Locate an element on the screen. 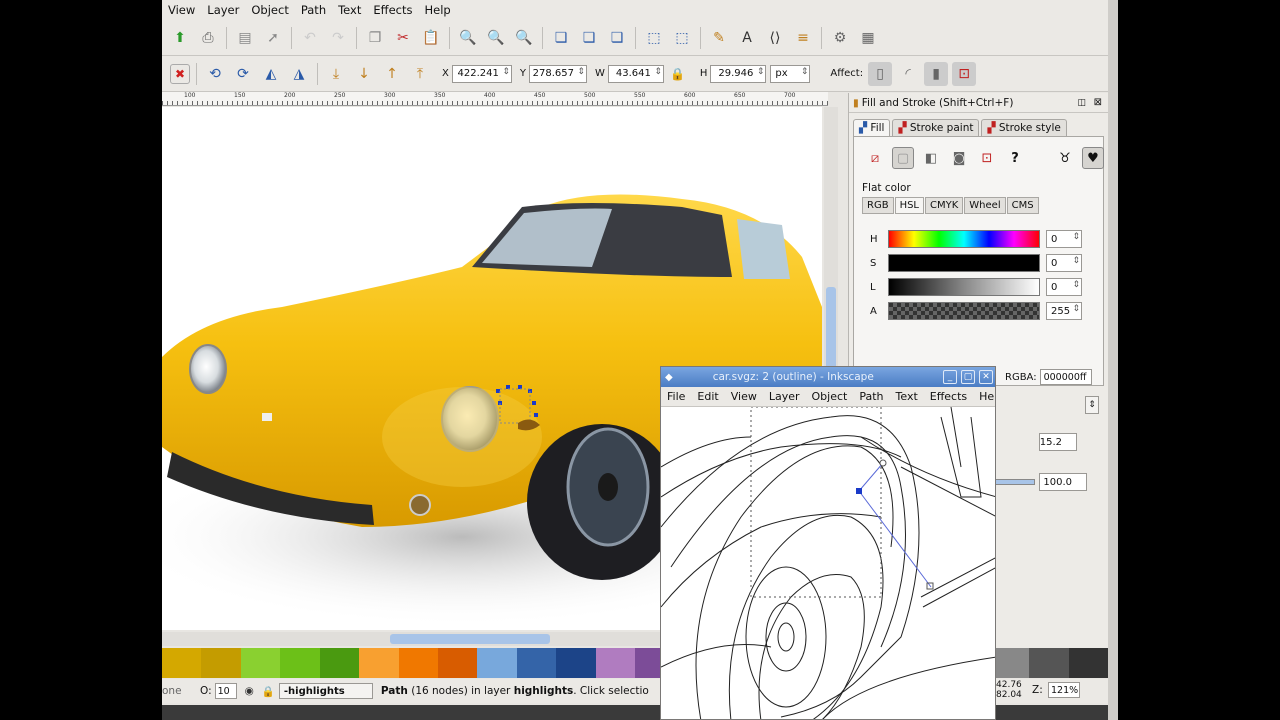 Image resolution: width=1280 pixels, height=720 pixels. lightness-value: 0 is located at coordinates (1064, 287).